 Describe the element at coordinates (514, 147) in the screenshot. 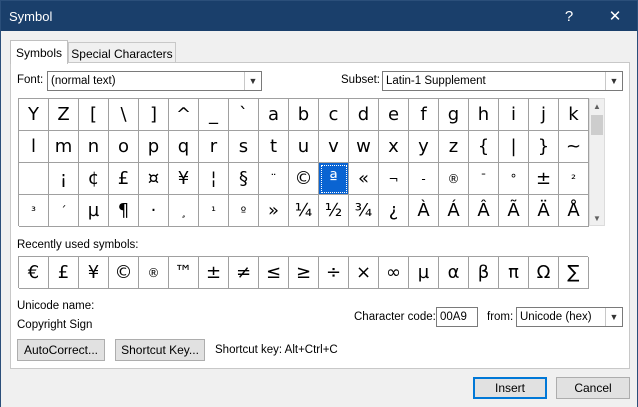

I see `symbol-cell: |` at that location.